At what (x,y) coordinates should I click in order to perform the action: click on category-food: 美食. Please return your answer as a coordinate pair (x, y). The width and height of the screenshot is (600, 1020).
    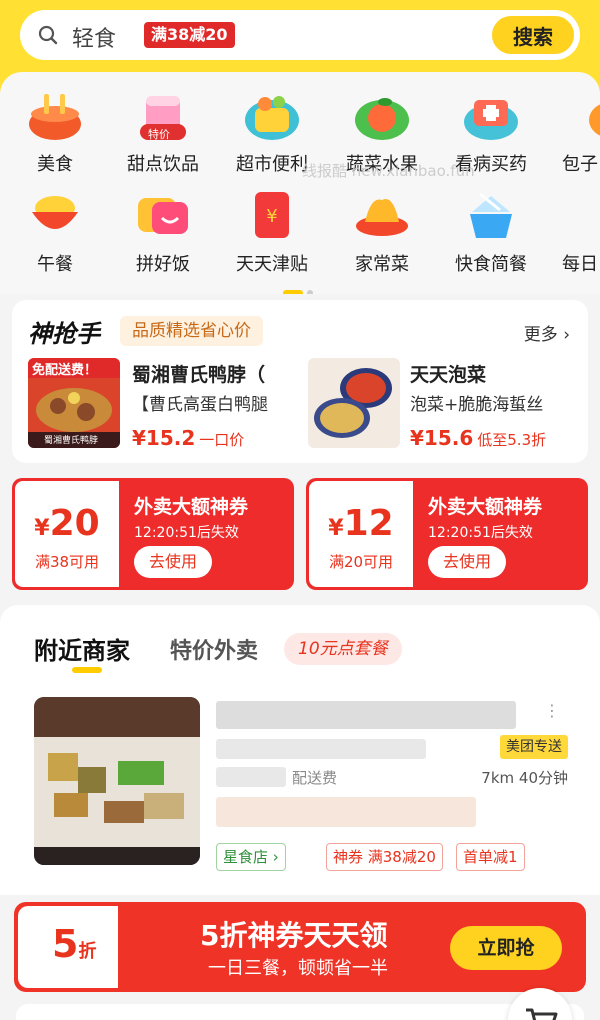
    Looking at the image, I should click on (55, 133).